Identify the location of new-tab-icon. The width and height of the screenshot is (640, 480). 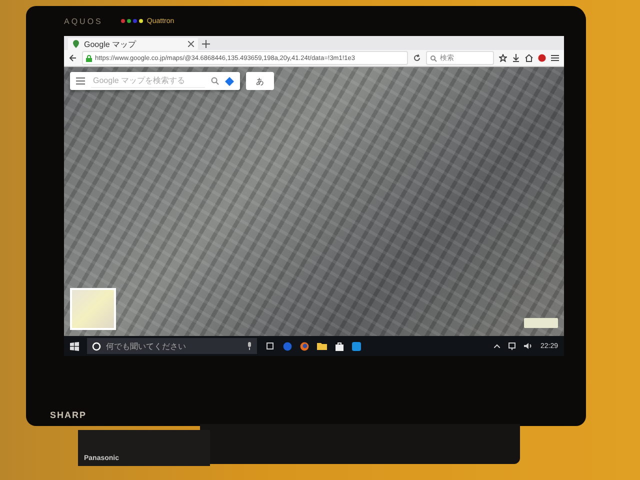
(206, 44).